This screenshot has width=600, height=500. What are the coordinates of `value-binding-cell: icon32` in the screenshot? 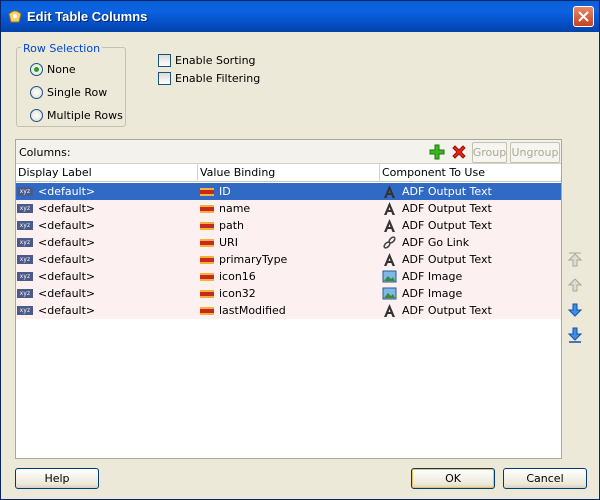 It's located at (290, 293).